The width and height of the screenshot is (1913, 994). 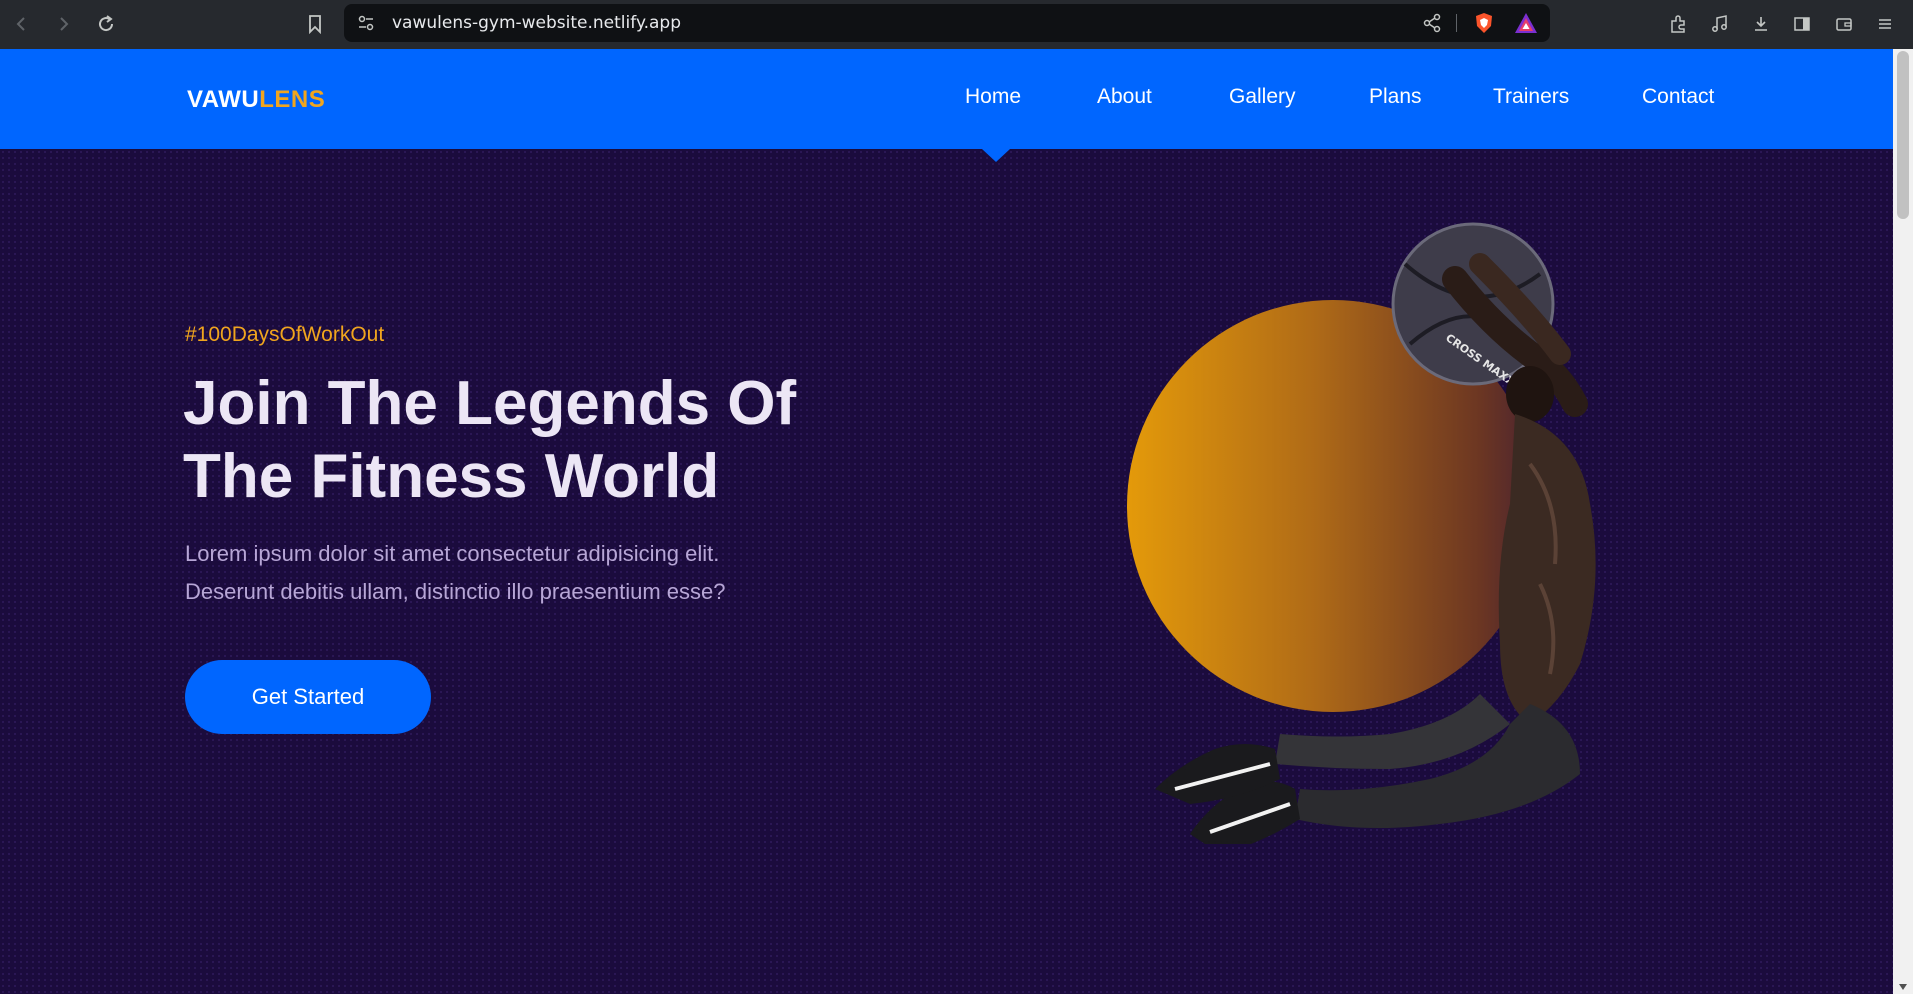 I want to click on reload-icon, so click(x=106, y=24).